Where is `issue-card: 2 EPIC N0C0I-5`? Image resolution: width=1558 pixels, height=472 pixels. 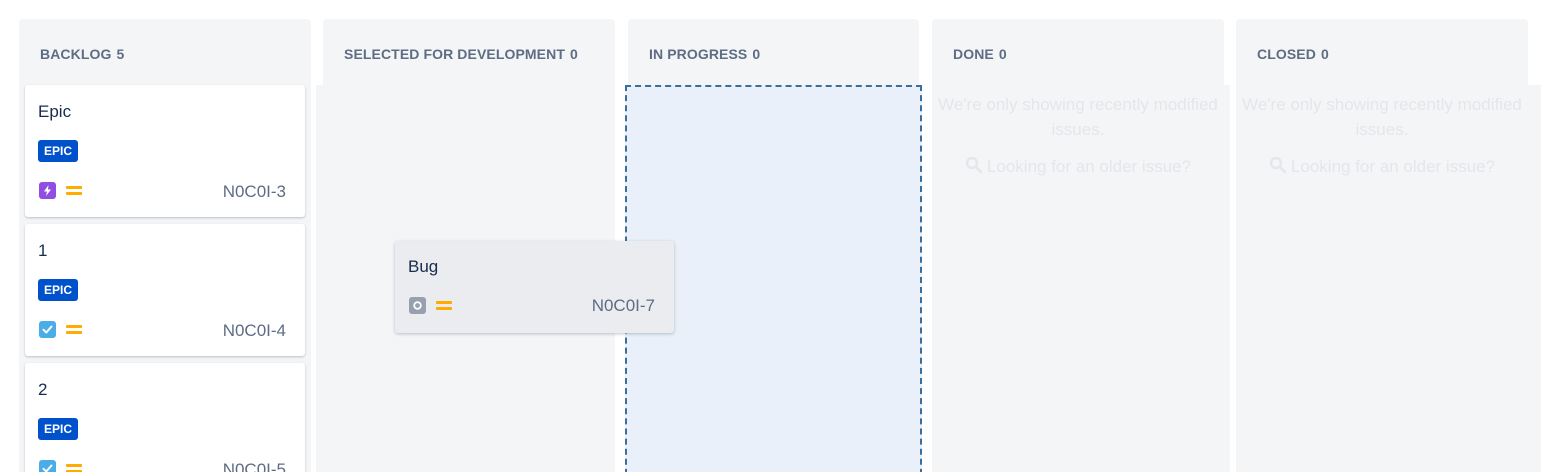 issue-card: 2 EPIC N0C0I-5 is located at coordinates (165, 417).